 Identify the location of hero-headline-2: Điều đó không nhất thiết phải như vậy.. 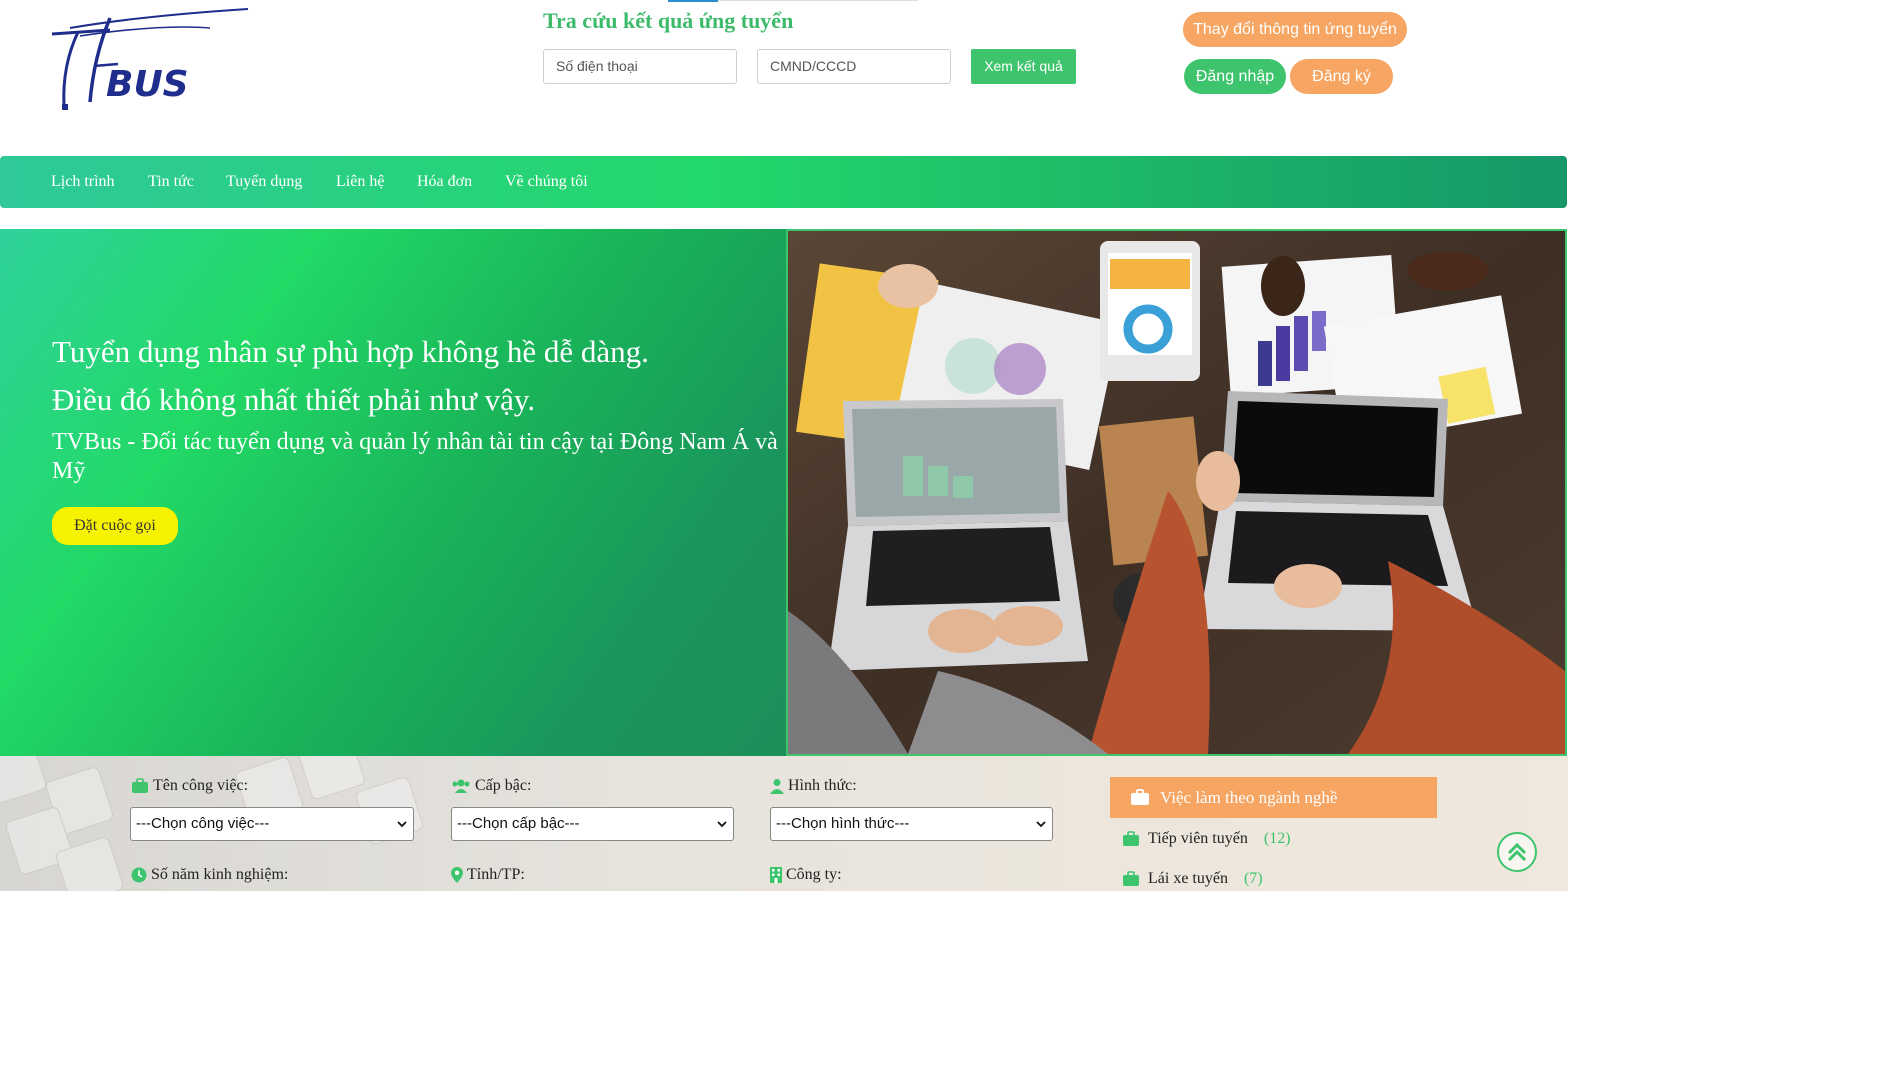
(294, 399).